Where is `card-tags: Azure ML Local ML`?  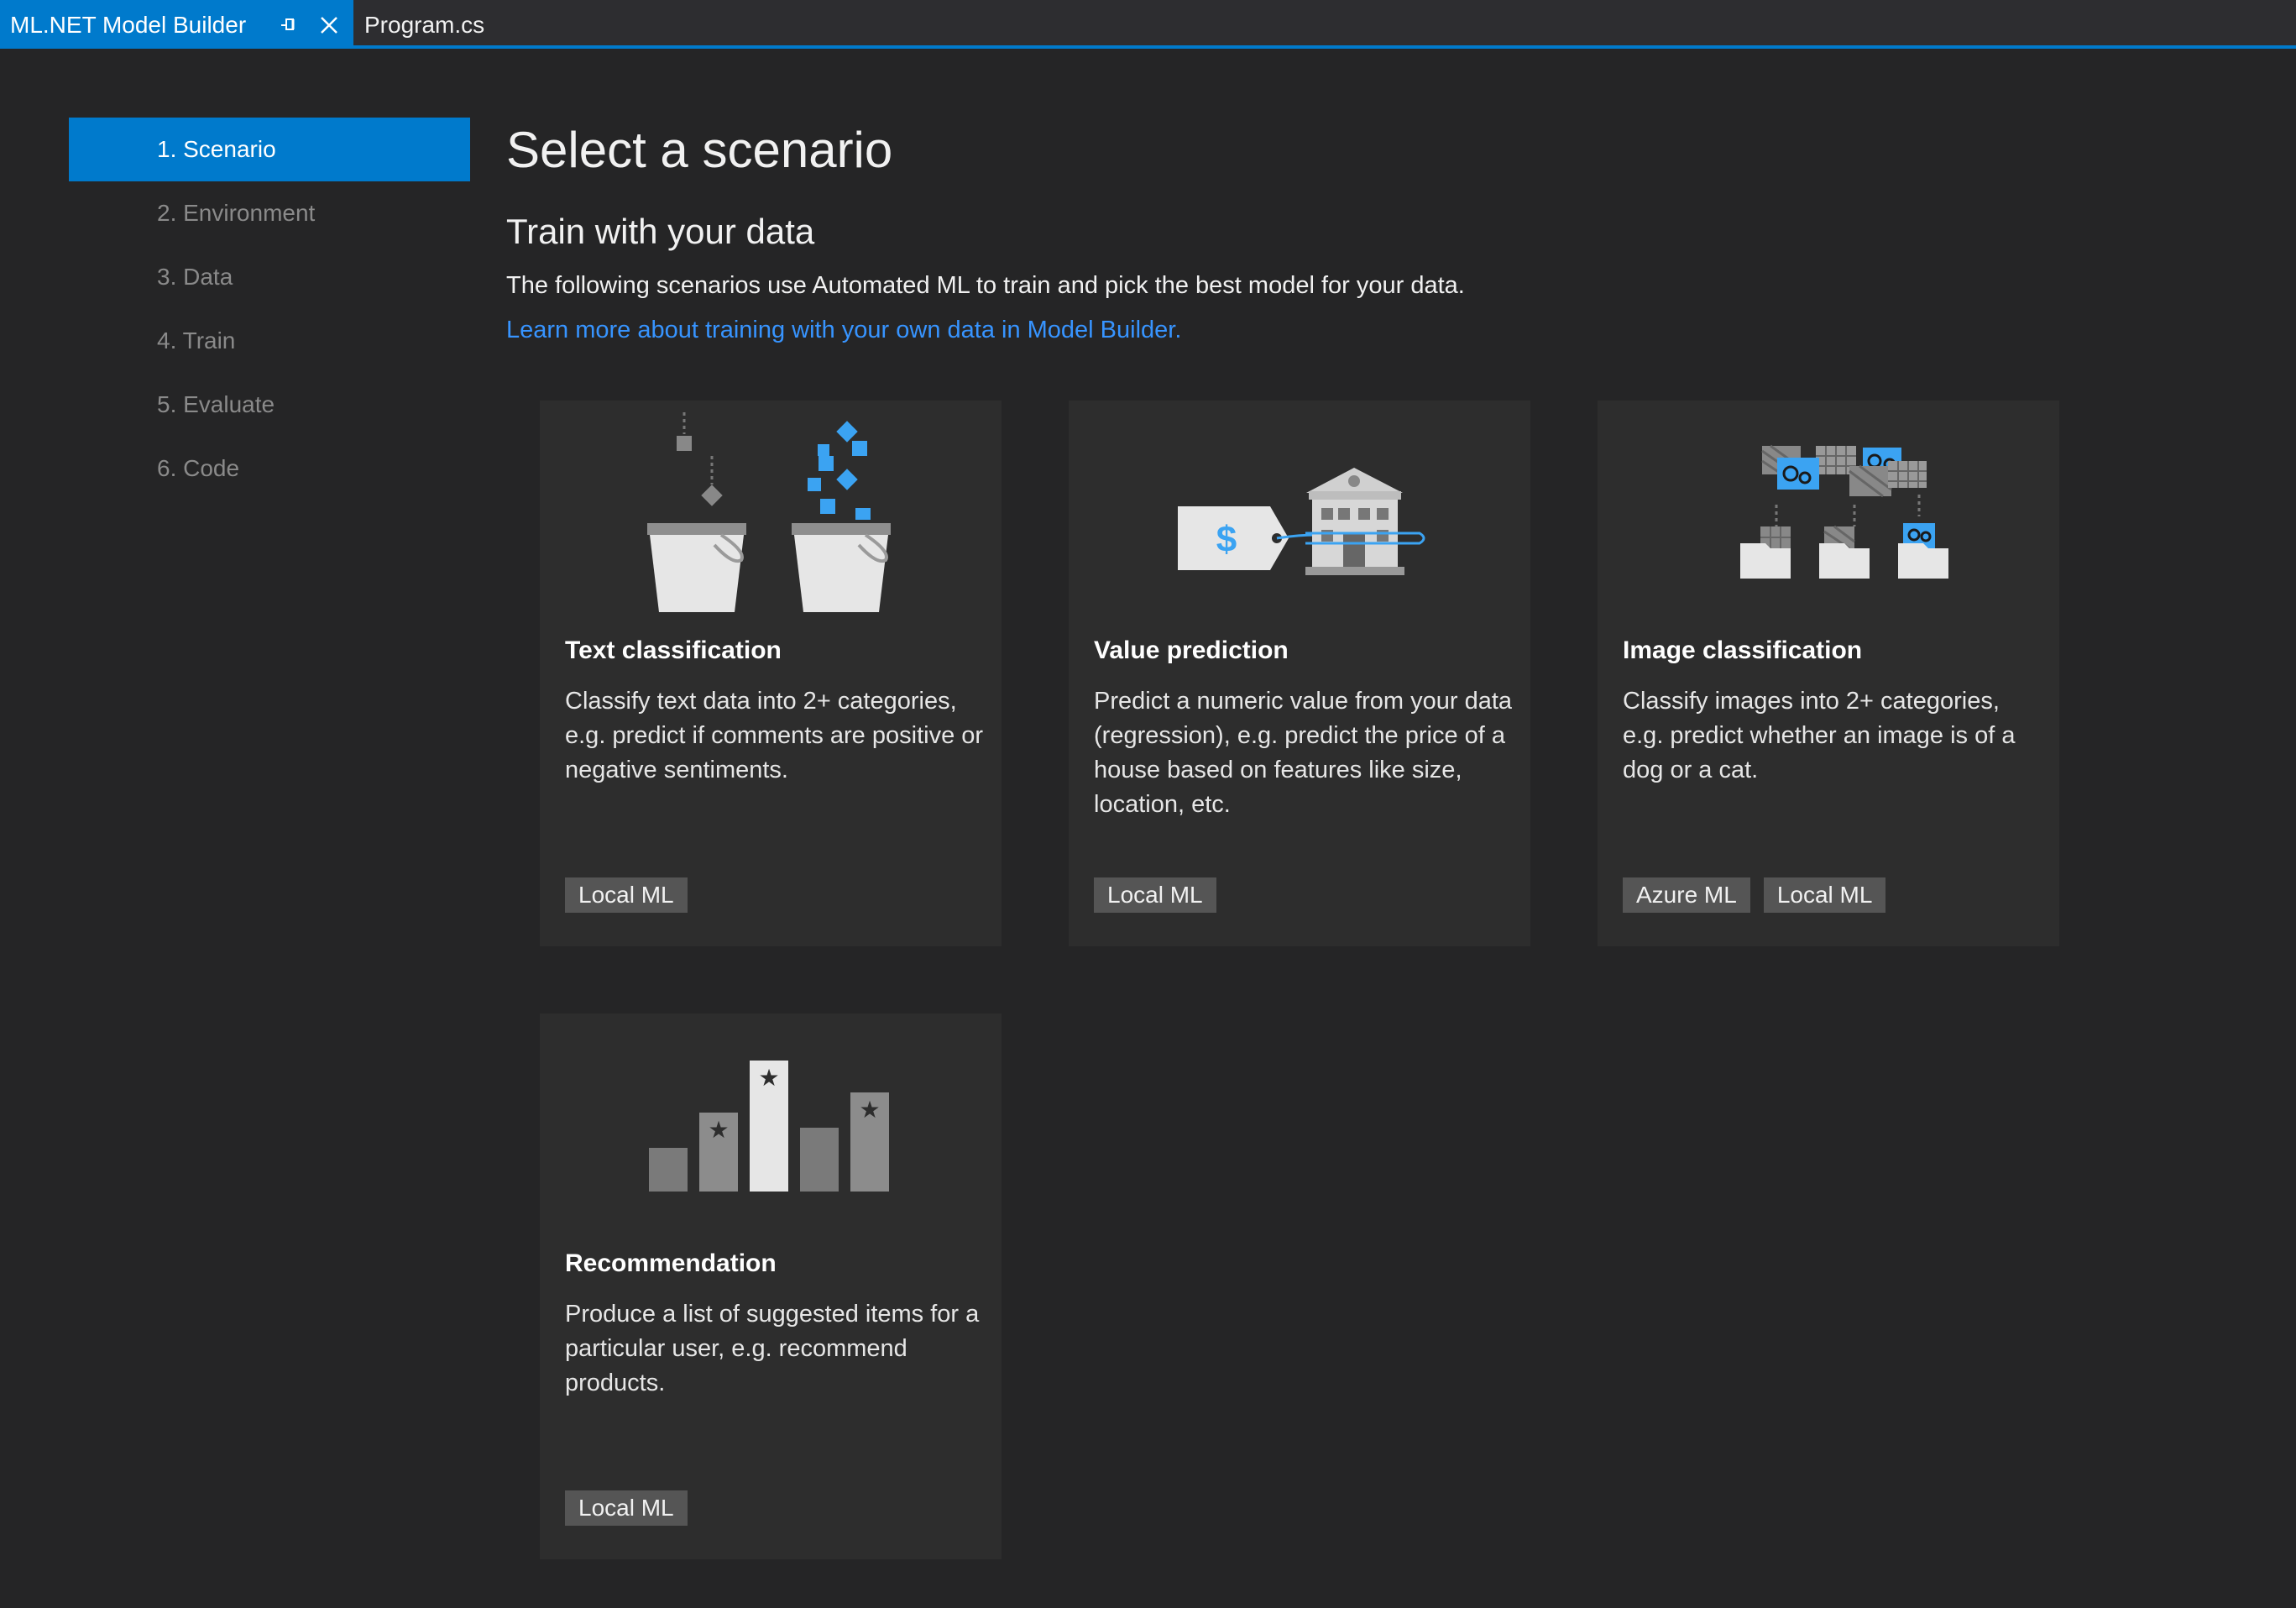
card-tags: Azure ML Local ML is located at coordinates (1761, 895).